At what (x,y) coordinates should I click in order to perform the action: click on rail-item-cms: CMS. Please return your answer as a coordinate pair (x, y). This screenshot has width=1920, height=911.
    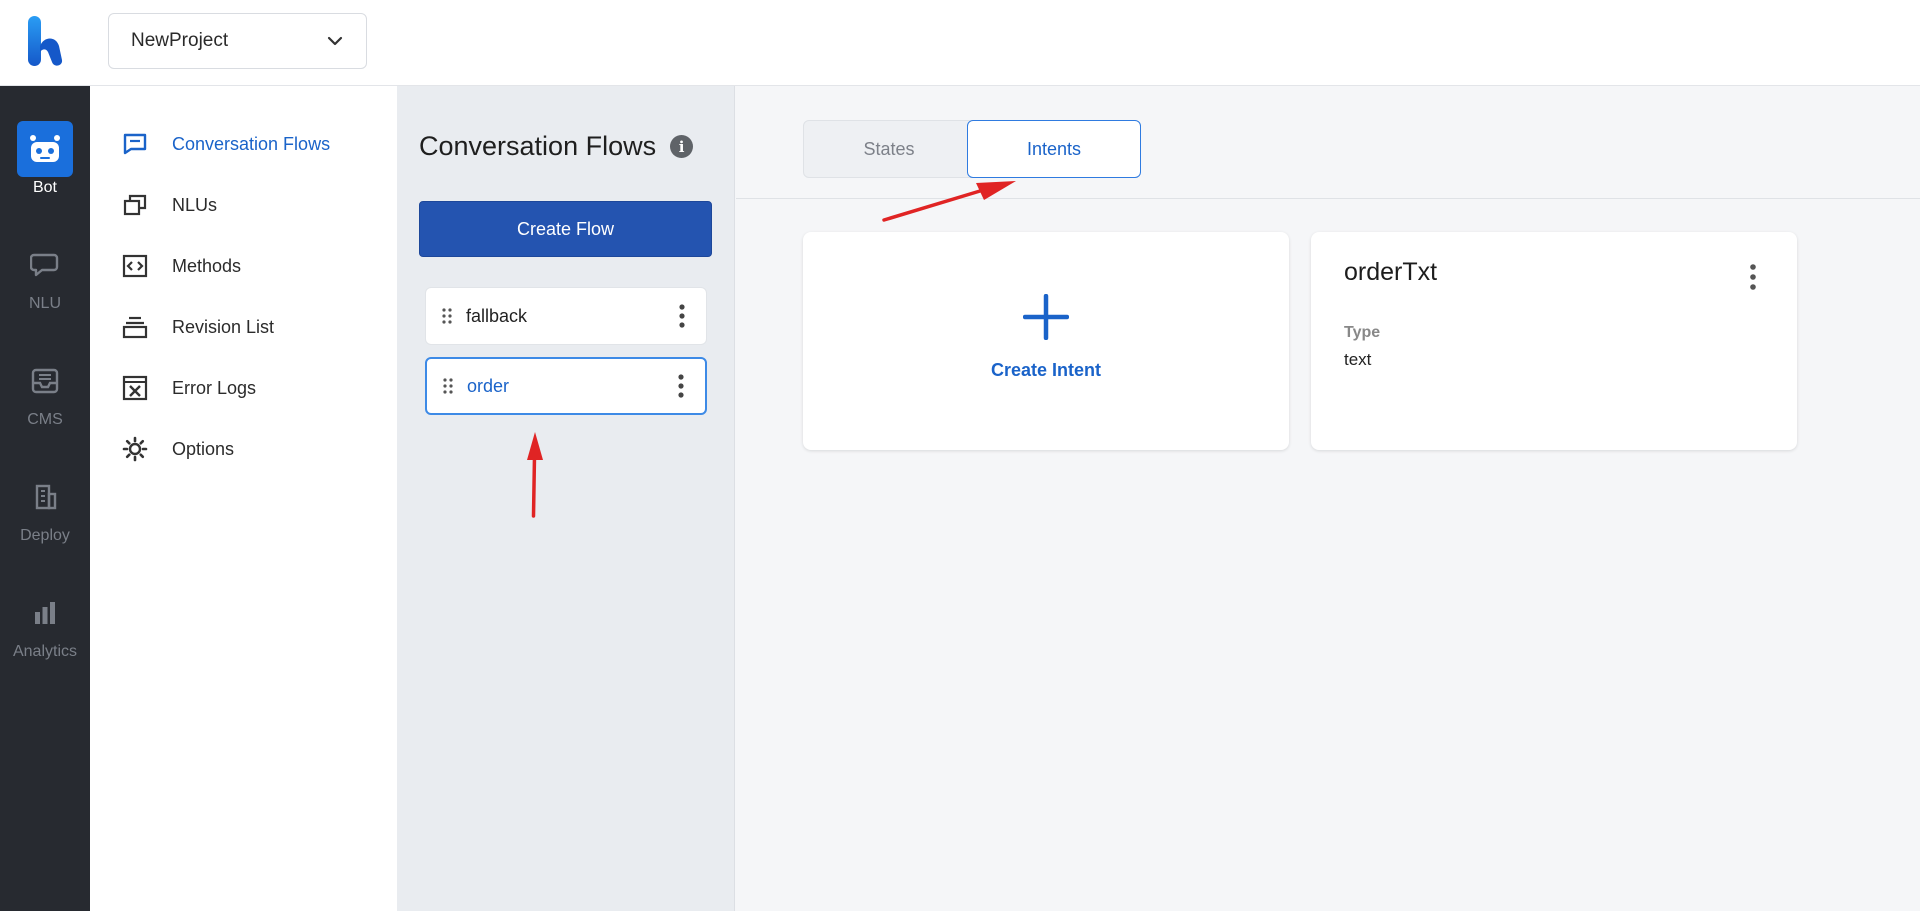
    Looking at the image, I should click on (45, 403).